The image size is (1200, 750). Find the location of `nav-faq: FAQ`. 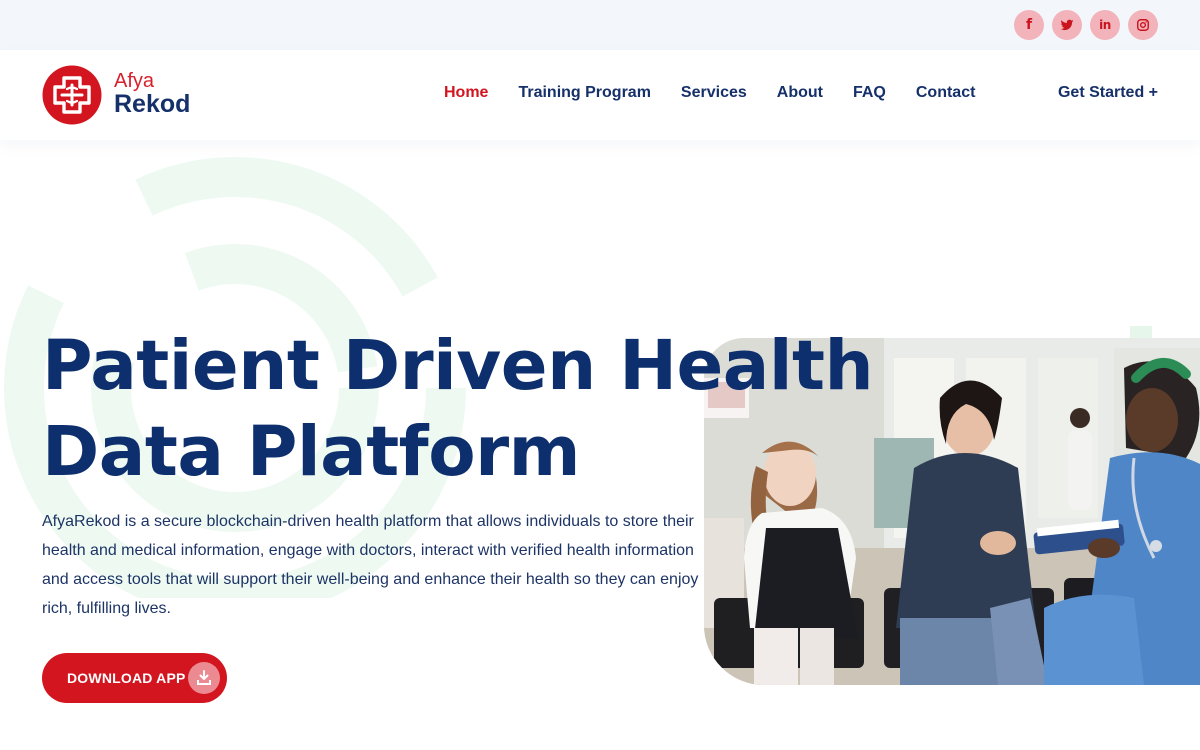

nav-faq: FAQ is located at coordinates (869, 93).